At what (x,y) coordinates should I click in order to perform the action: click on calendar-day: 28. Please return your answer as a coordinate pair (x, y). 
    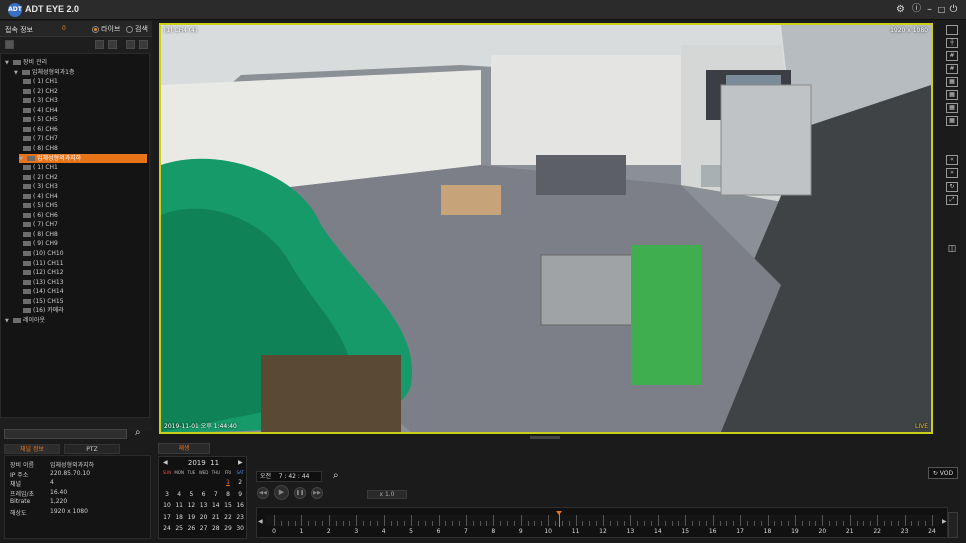
    Looking at the image, I should click on (216, 528).